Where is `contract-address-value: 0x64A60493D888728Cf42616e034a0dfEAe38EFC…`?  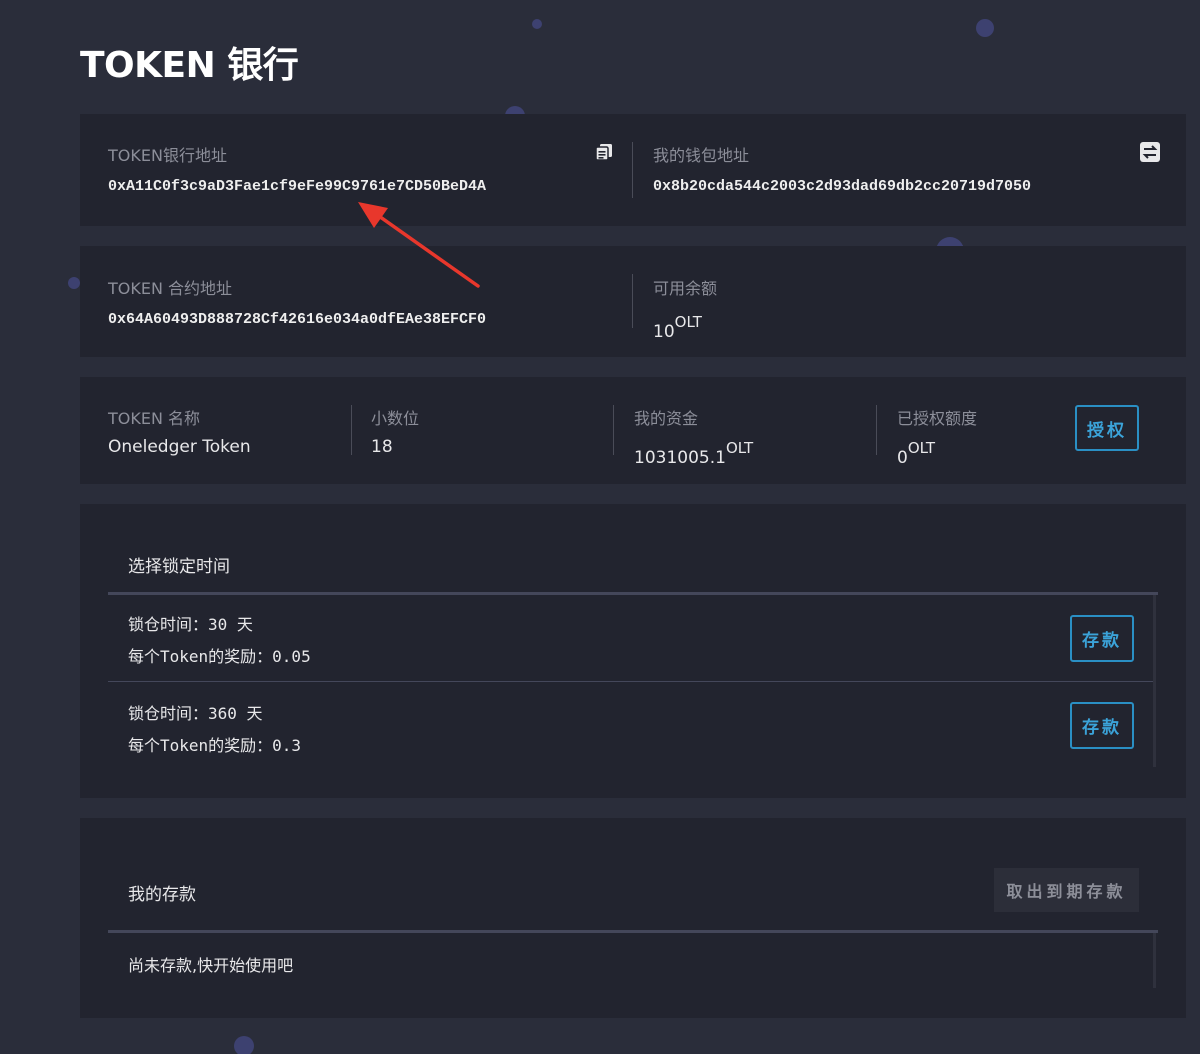
contract-address-value: 0x64A60493D888728Cf42616e034a0dfEAe38EFC… is located at coordinates (297, 319).